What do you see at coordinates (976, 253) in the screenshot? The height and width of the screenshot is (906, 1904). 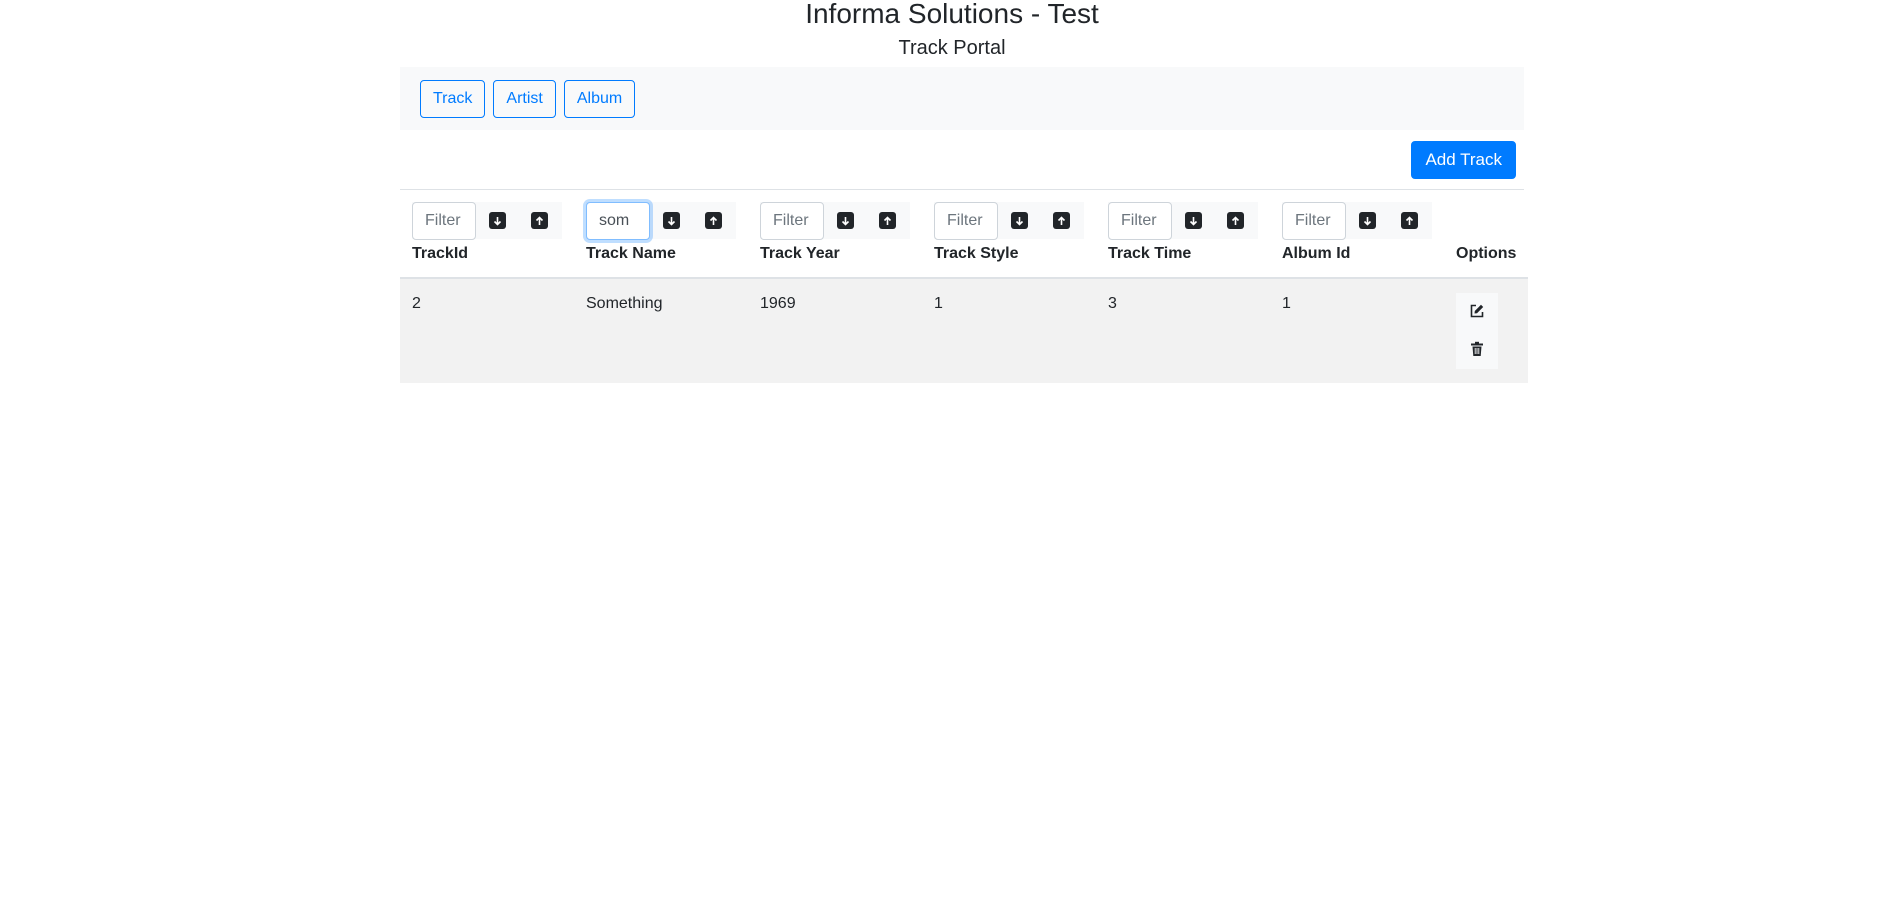 I see `column-label: Track Style` at bounding box center [976, 253].